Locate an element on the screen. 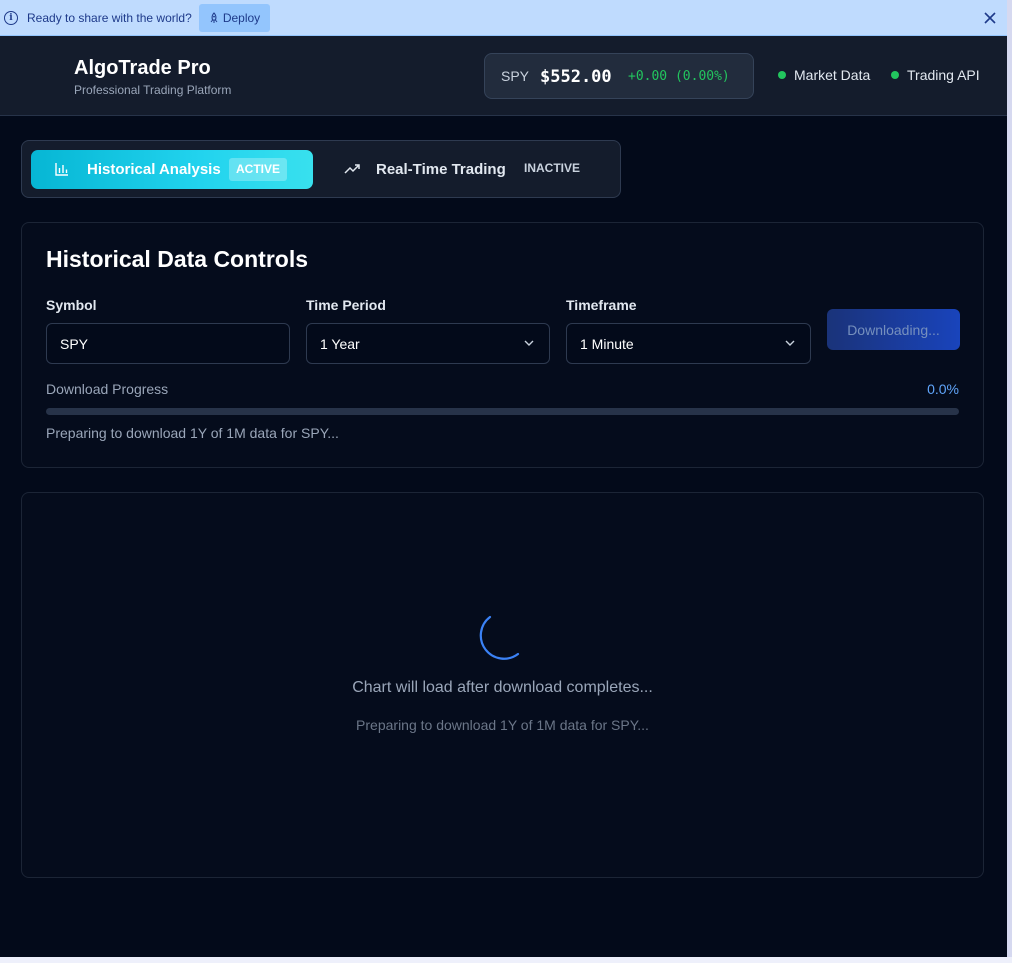  status-market-data: Market Data is located at coordinates (824, 75).